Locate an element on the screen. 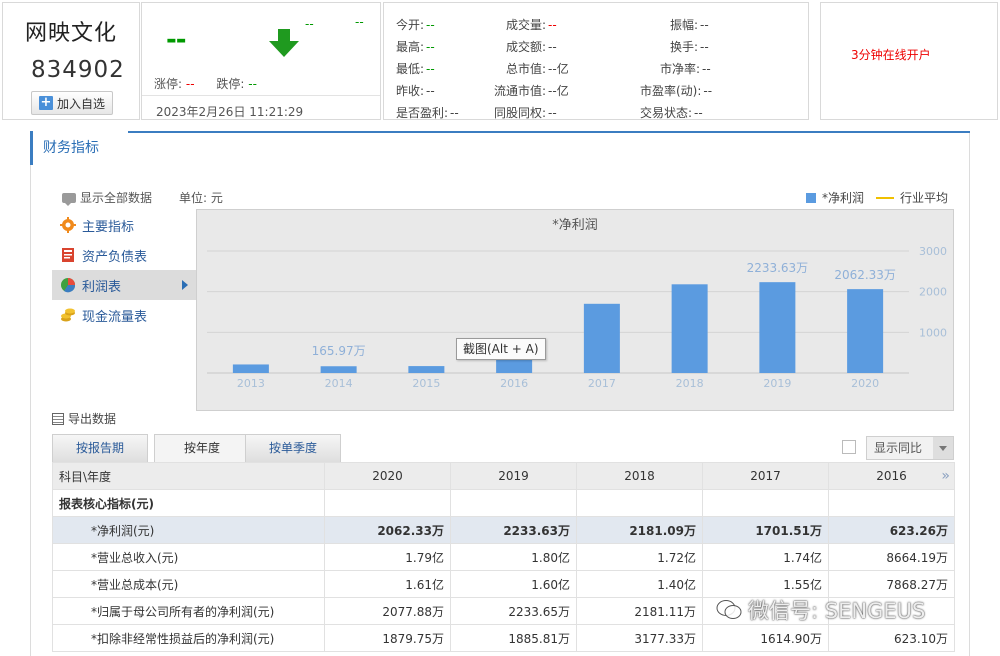 The width and height of the screenshot is (1000, 656). table-header-row: 科目\年度 2020 2019 2018 2017 2016» is located at coordinates (503, 476).